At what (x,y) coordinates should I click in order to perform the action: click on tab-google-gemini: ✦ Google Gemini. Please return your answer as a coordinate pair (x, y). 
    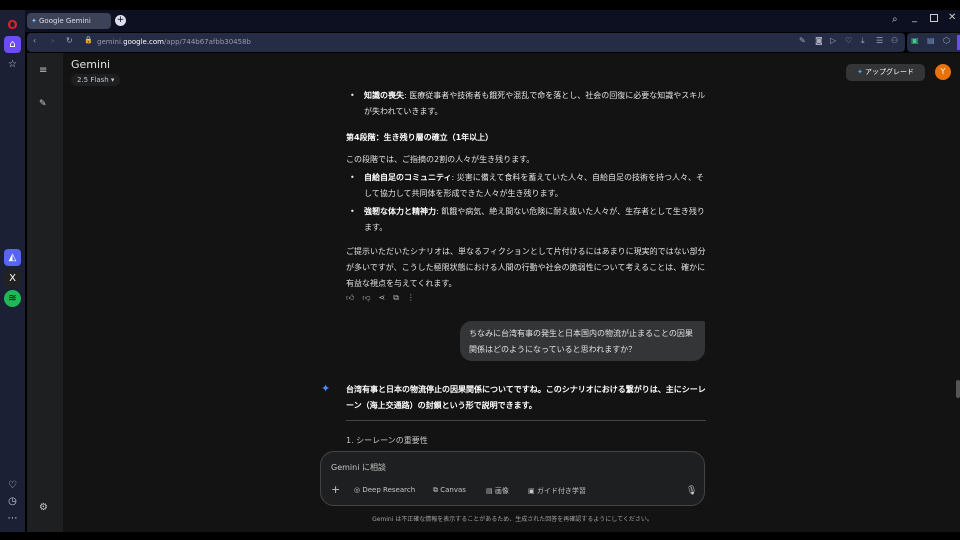
    Looking at the image, I should click on (69, 21).